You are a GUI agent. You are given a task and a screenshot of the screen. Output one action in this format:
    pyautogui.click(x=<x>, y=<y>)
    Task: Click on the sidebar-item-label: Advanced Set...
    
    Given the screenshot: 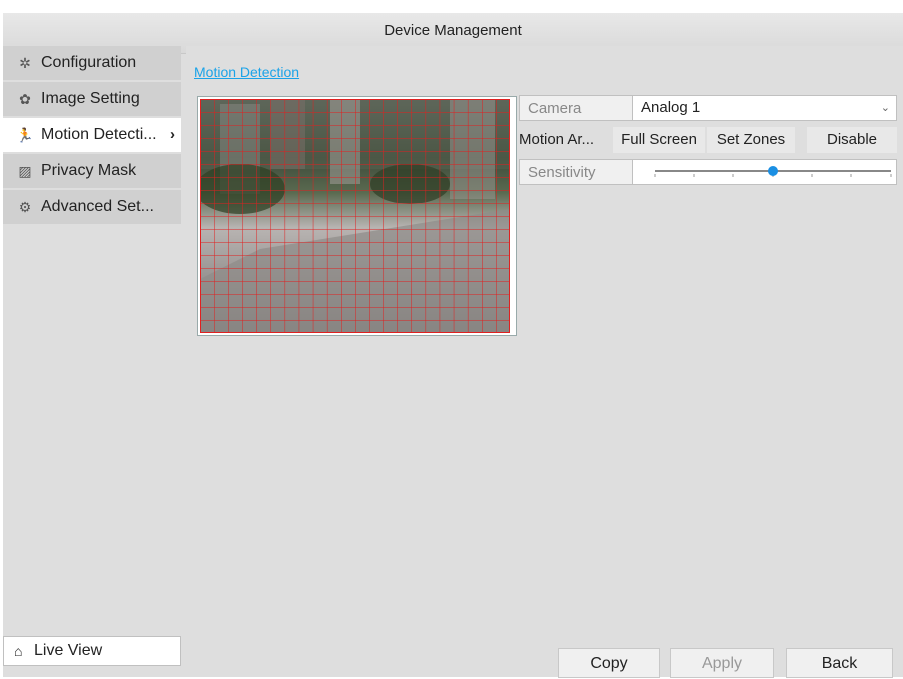 What is the action you would take?
    pyautogui.click(x=97, y=206)
    